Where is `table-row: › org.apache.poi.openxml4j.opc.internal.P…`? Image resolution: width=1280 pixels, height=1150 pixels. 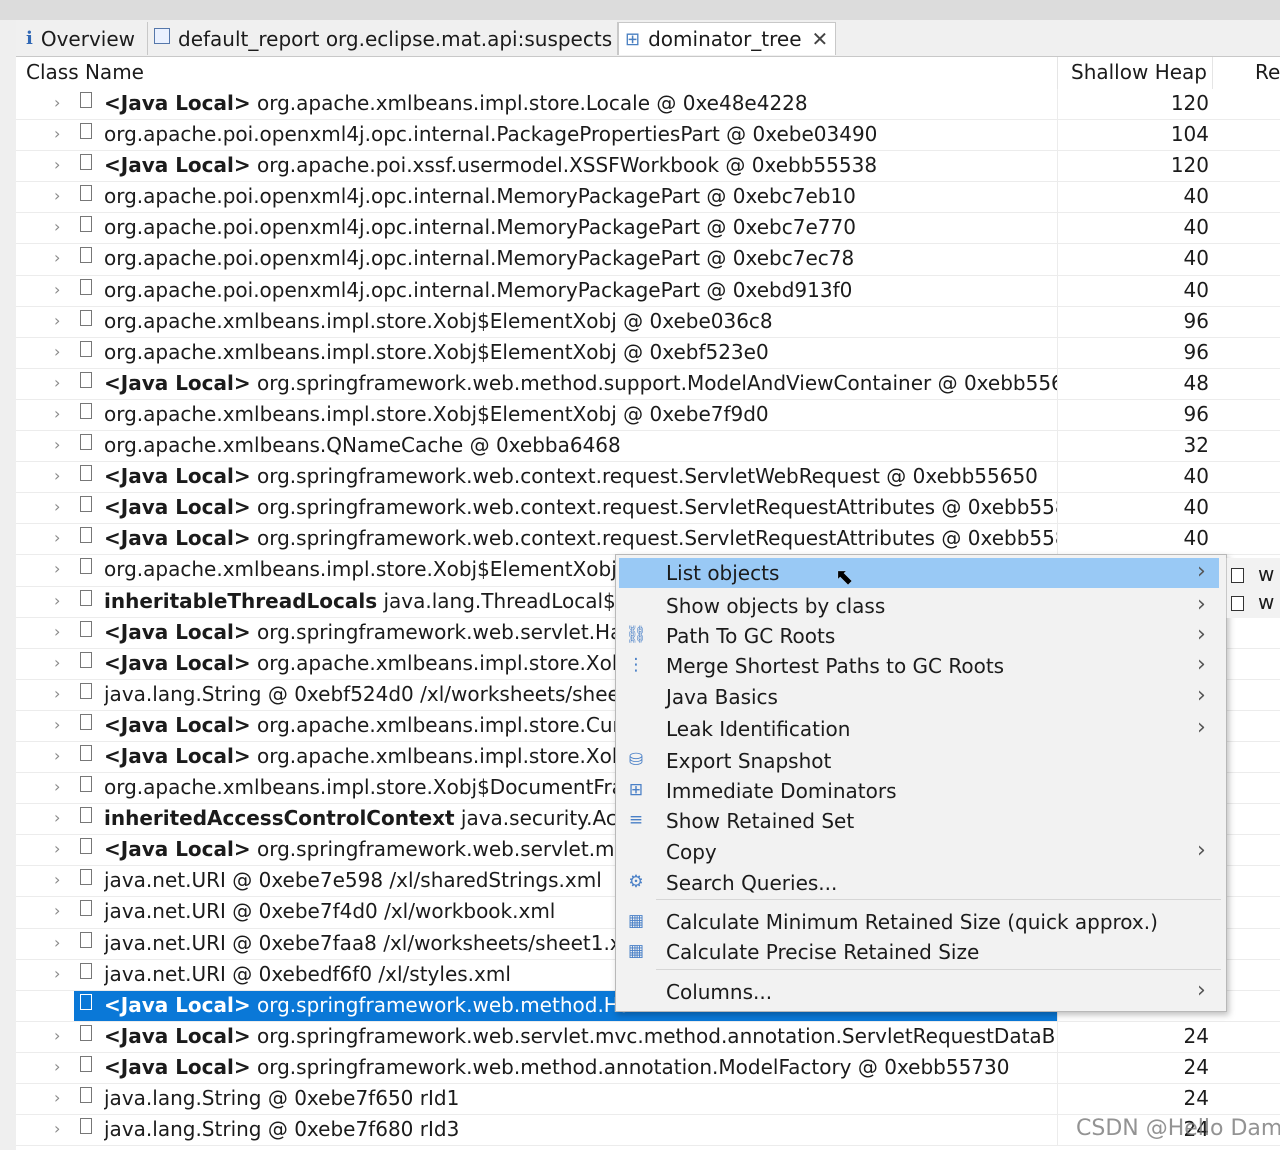
table-row: › org.apache.poi.openxml4j.opc.internal.P… is located at coordinates (648, 136).